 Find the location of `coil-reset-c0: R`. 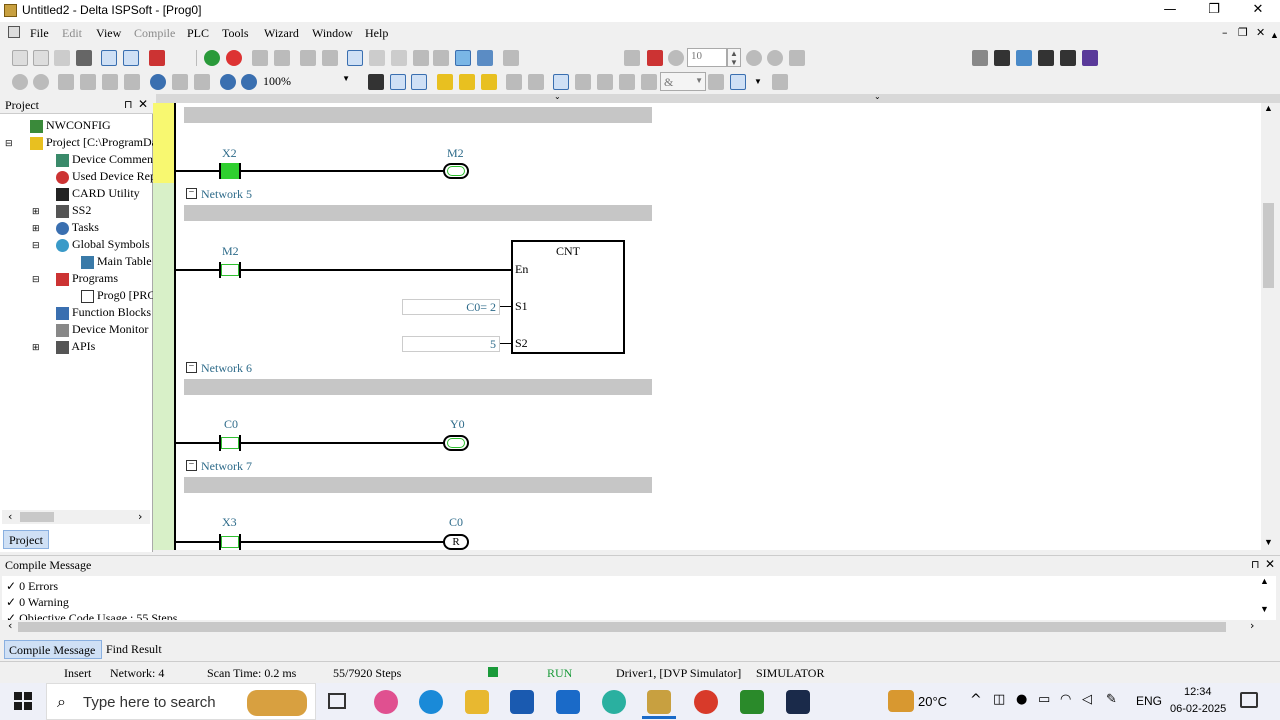

coil-reset-c0: R is located at coordinates (456, 542).